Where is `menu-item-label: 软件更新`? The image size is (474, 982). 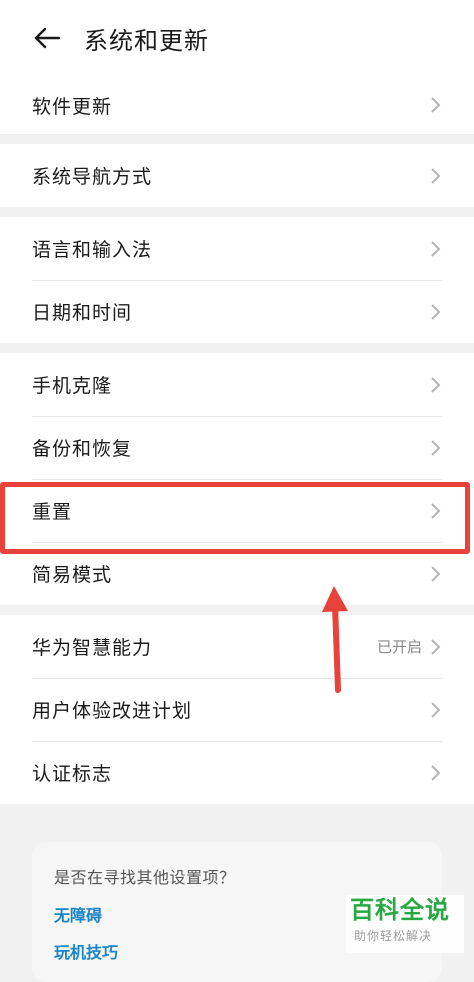 menu-item-label: 软件更新 is located at coordinates (72, 106).